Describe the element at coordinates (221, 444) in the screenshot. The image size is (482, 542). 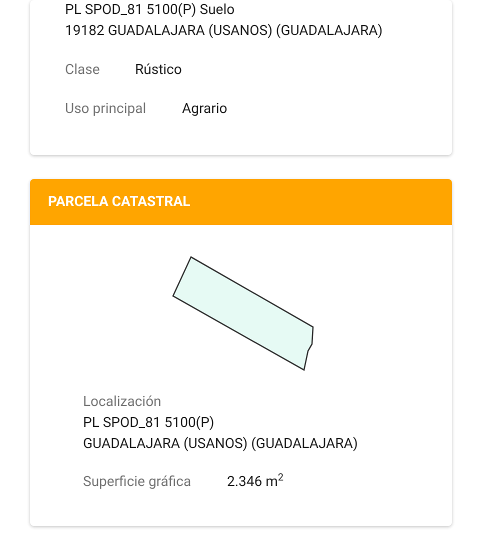
I see `address-text: GUADALAJARA (USANOS) (GUADALAJARA)` at that location.